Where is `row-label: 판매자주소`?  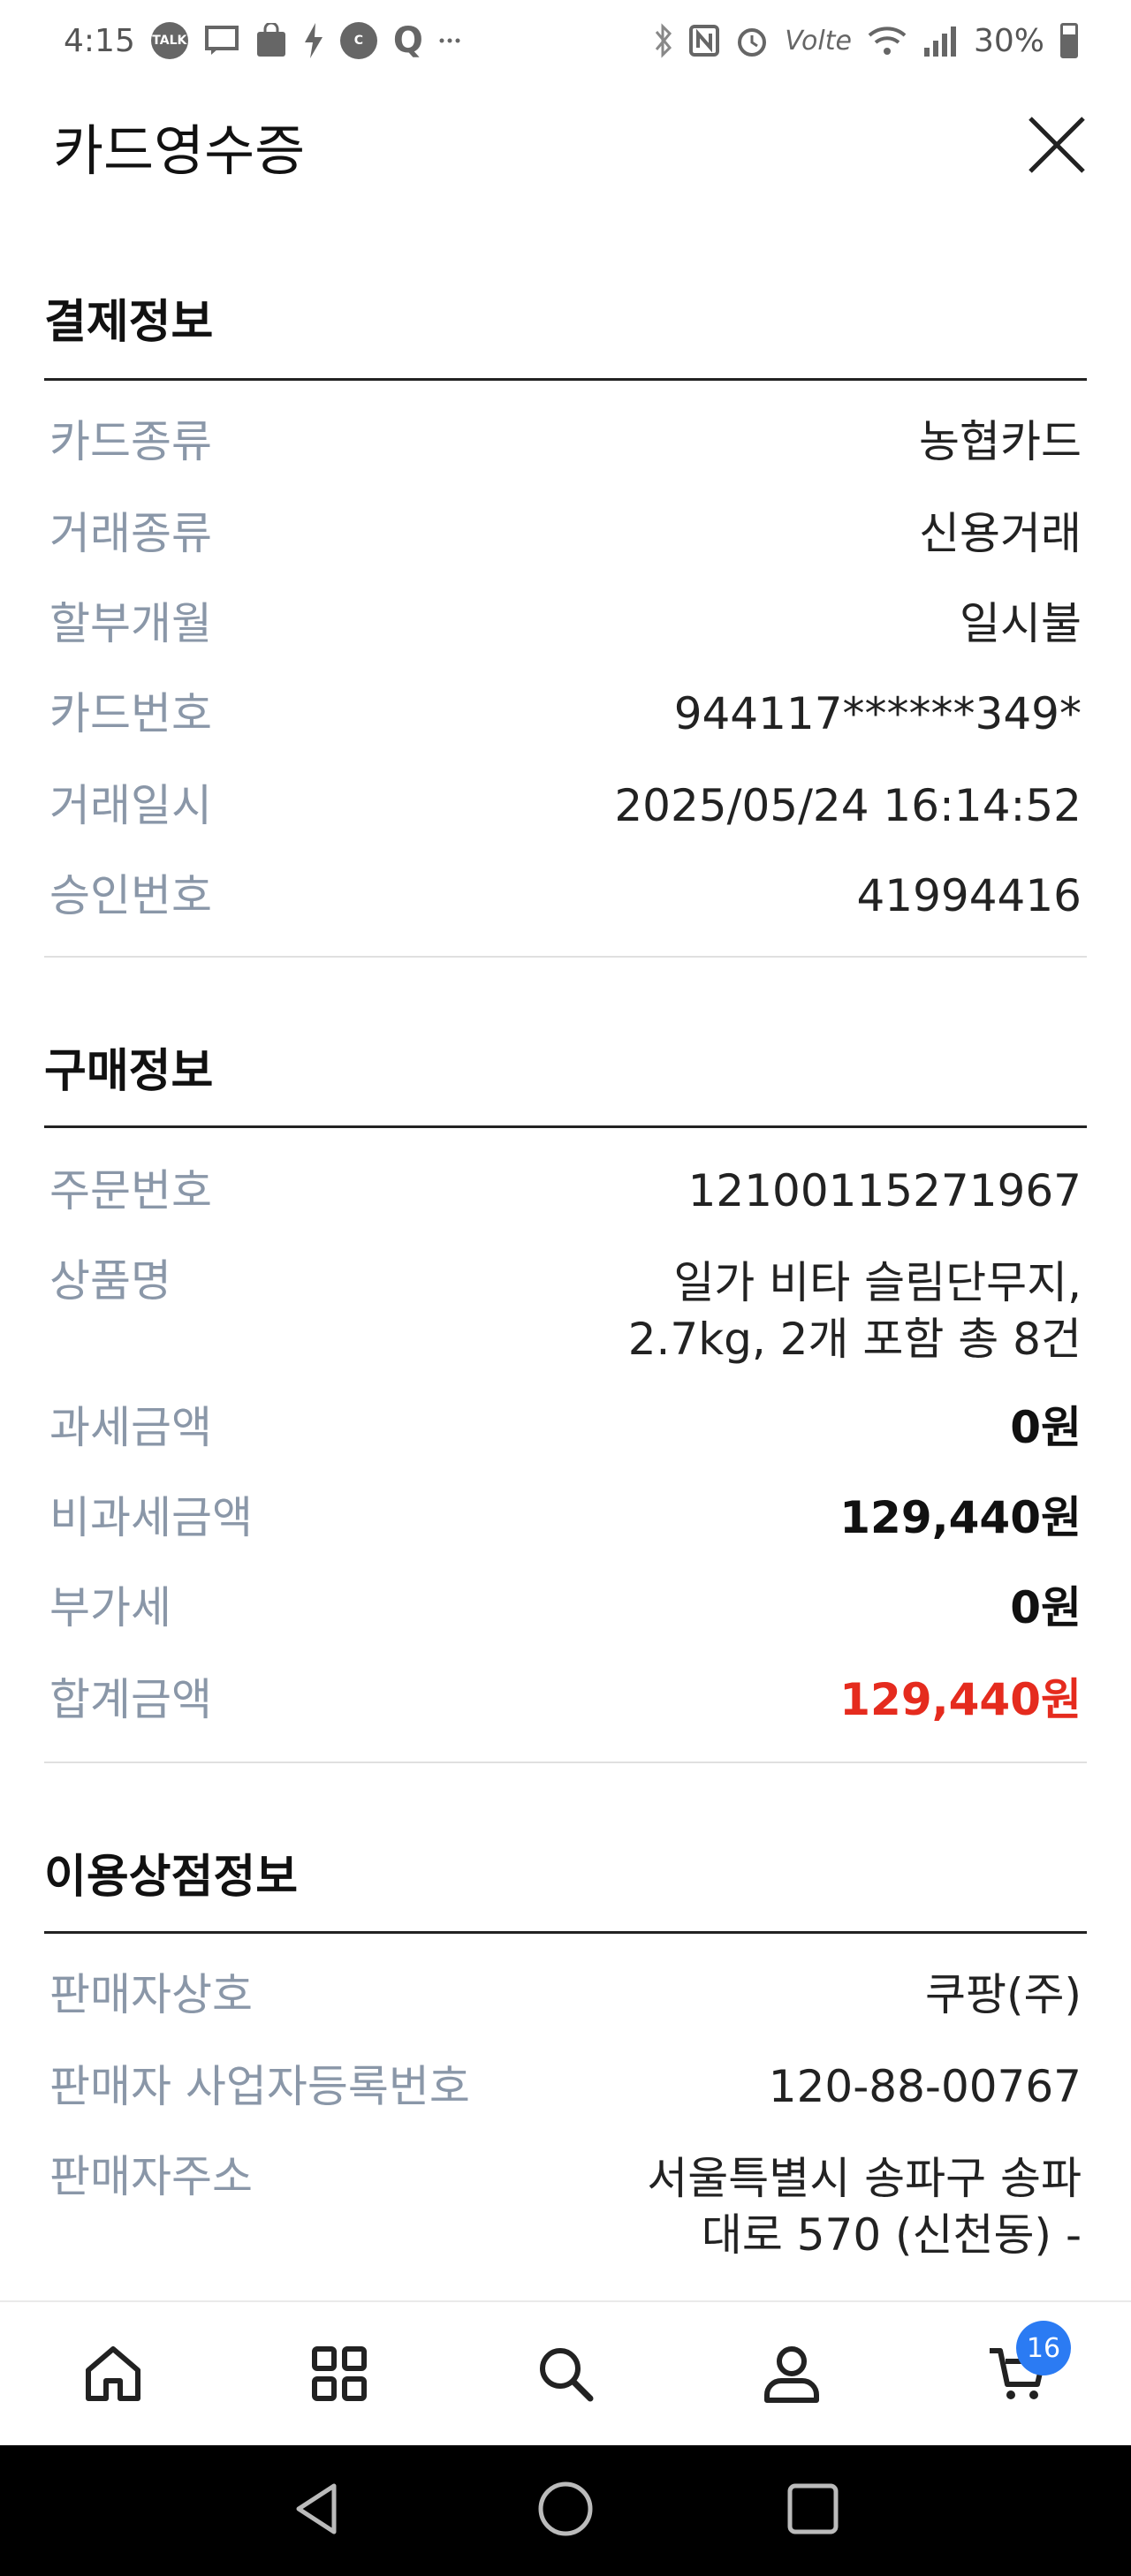 row-label: 판매자주소 is located at coordinates (151, 2177).